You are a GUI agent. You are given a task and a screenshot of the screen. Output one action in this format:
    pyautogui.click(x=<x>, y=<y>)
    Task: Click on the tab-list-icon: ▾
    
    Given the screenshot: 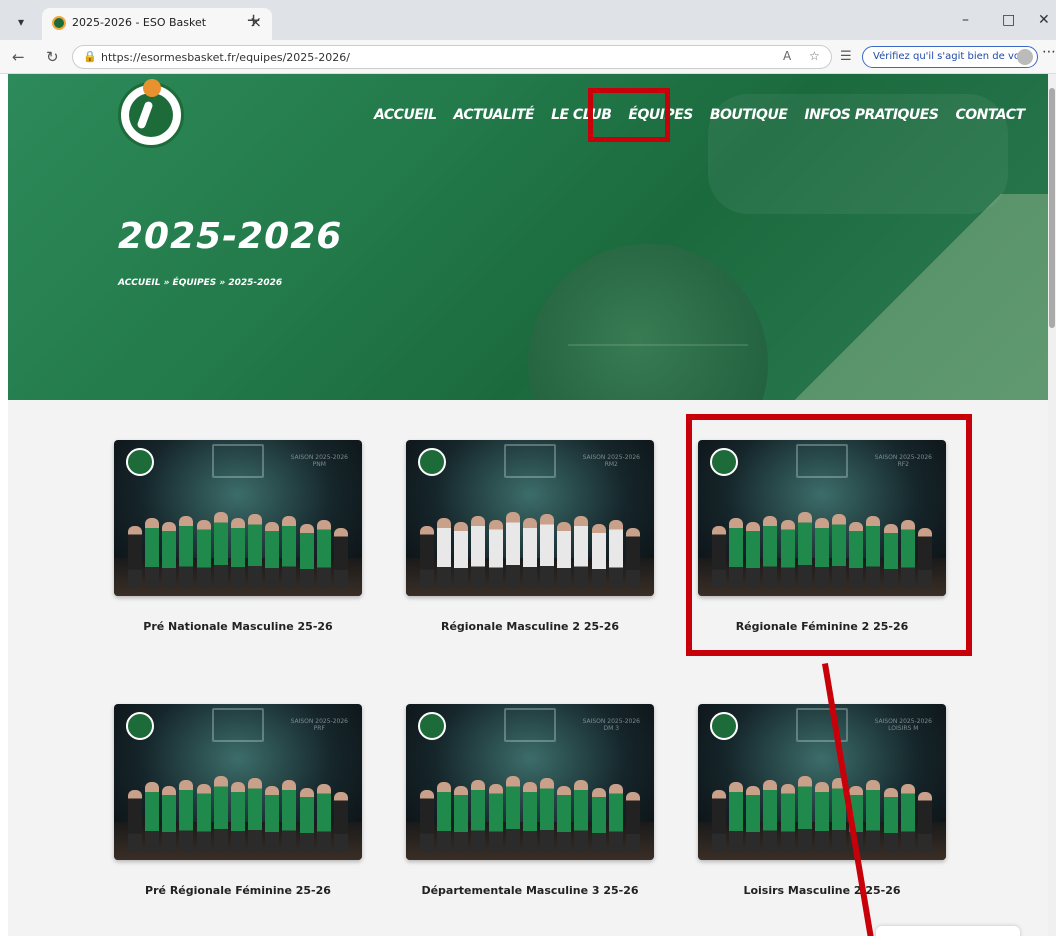 What is the action you would take?
    pyautogui.click(x=21, y=22)
    